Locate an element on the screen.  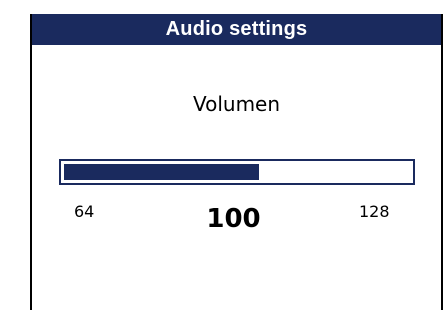
volume-slider is located at coordinates (237, 172).